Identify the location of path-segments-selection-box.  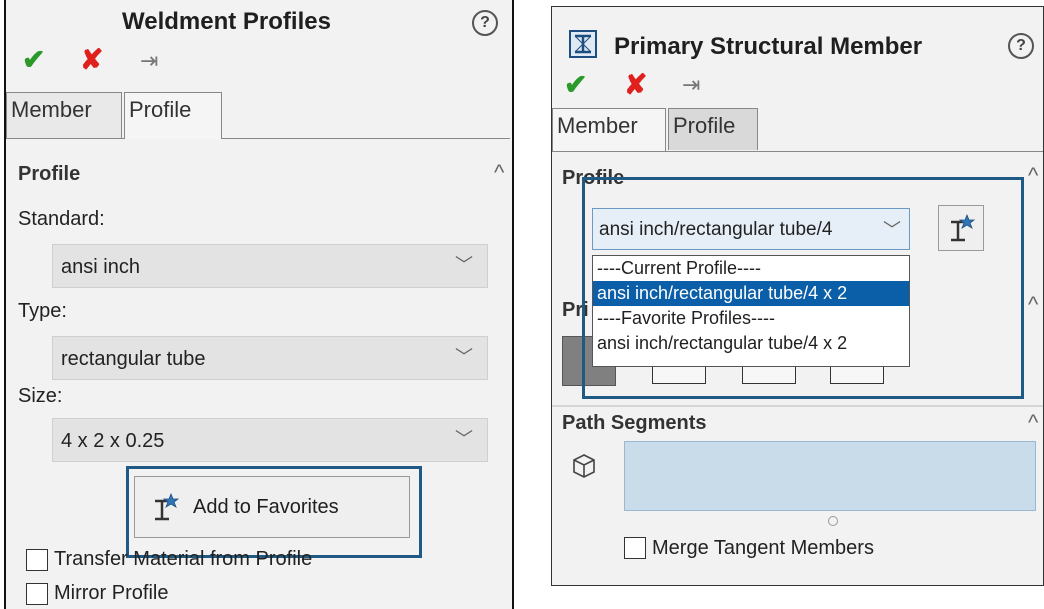
(830, 476).